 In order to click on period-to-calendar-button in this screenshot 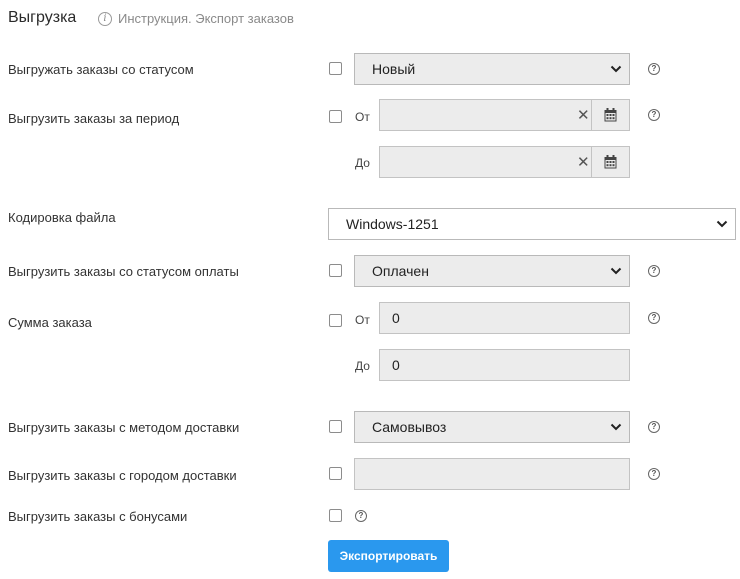, I will do `click(610, 162)`.